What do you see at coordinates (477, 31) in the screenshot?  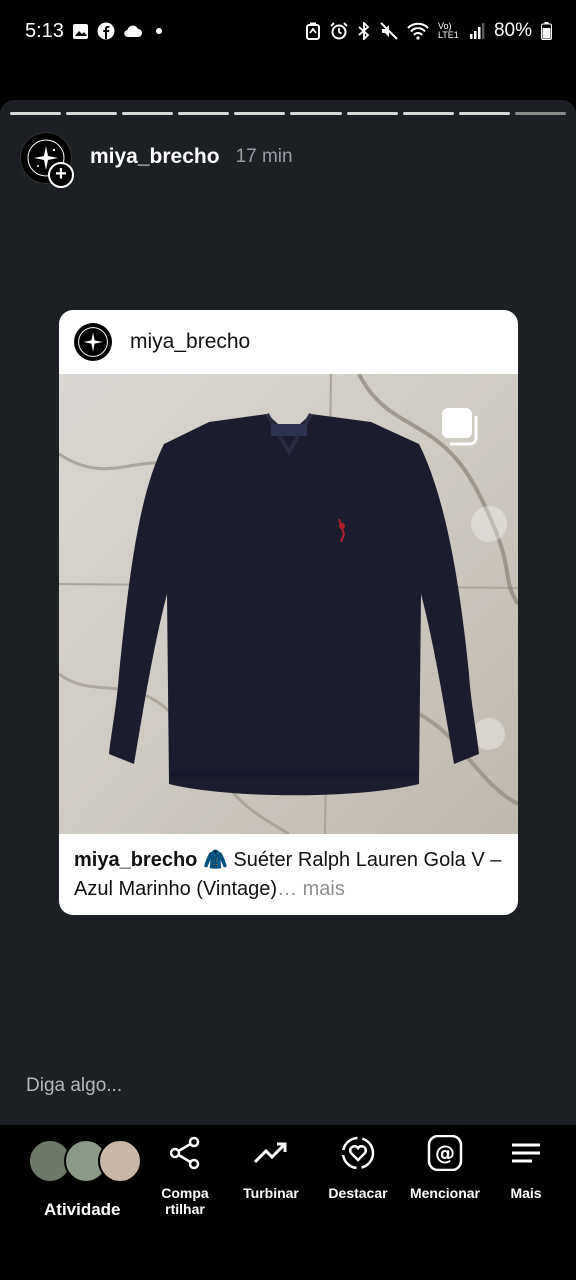 I see `signal-icon` at bounding box center [477, 31].